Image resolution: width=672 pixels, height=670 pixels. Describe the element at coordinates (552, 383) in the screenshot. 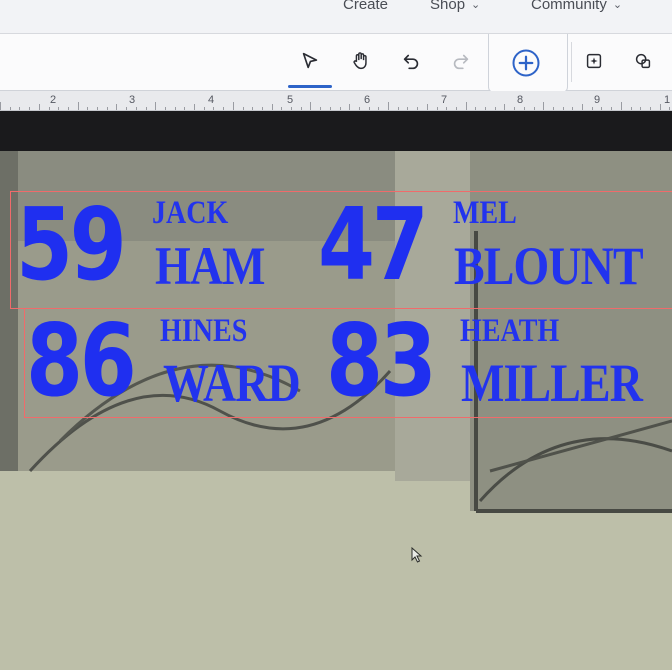

I see `player-last-name: MILLER` at that location.